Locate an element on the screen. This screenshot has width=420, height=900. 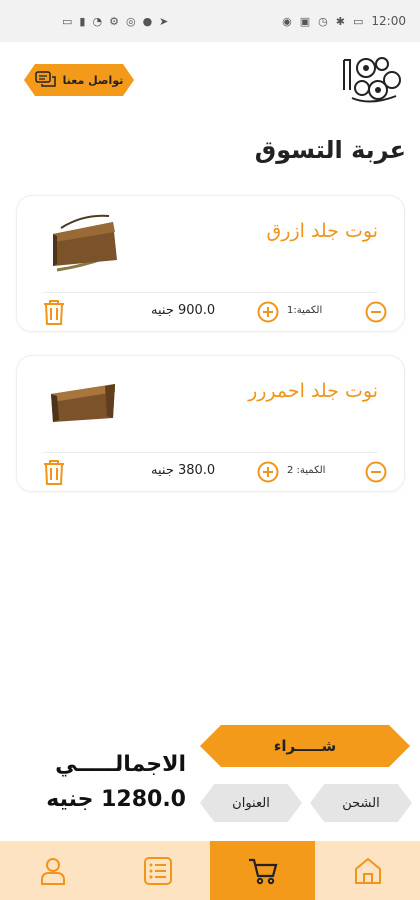
buy-button: شـــــراء is located at coordinates (305, 746).